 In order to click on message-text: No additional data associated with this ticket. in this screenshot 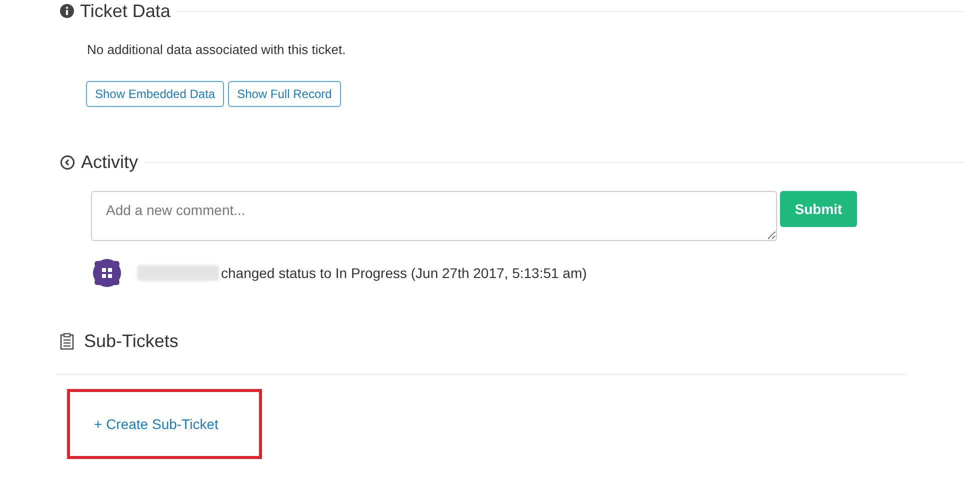, I will do `click(216, 50)`.